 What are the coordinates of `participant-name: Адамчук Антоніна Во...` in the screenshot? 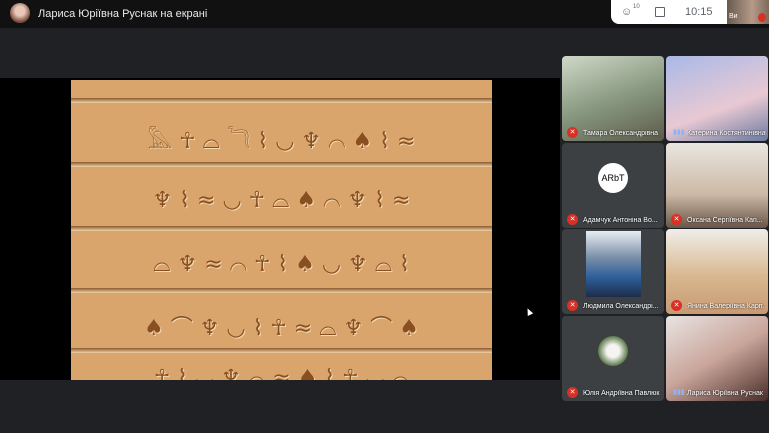 It's located at (620, 220).